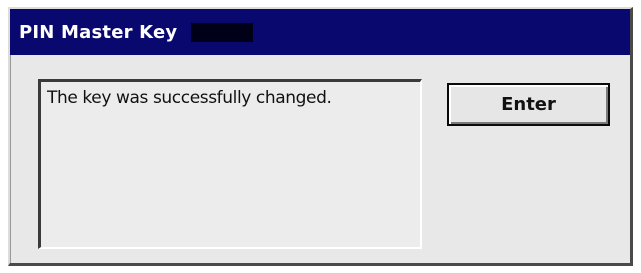  Describe the element at coordinates (189, 98) in the screenshot. I see `status-message: The key was successfully changed.` at that location.